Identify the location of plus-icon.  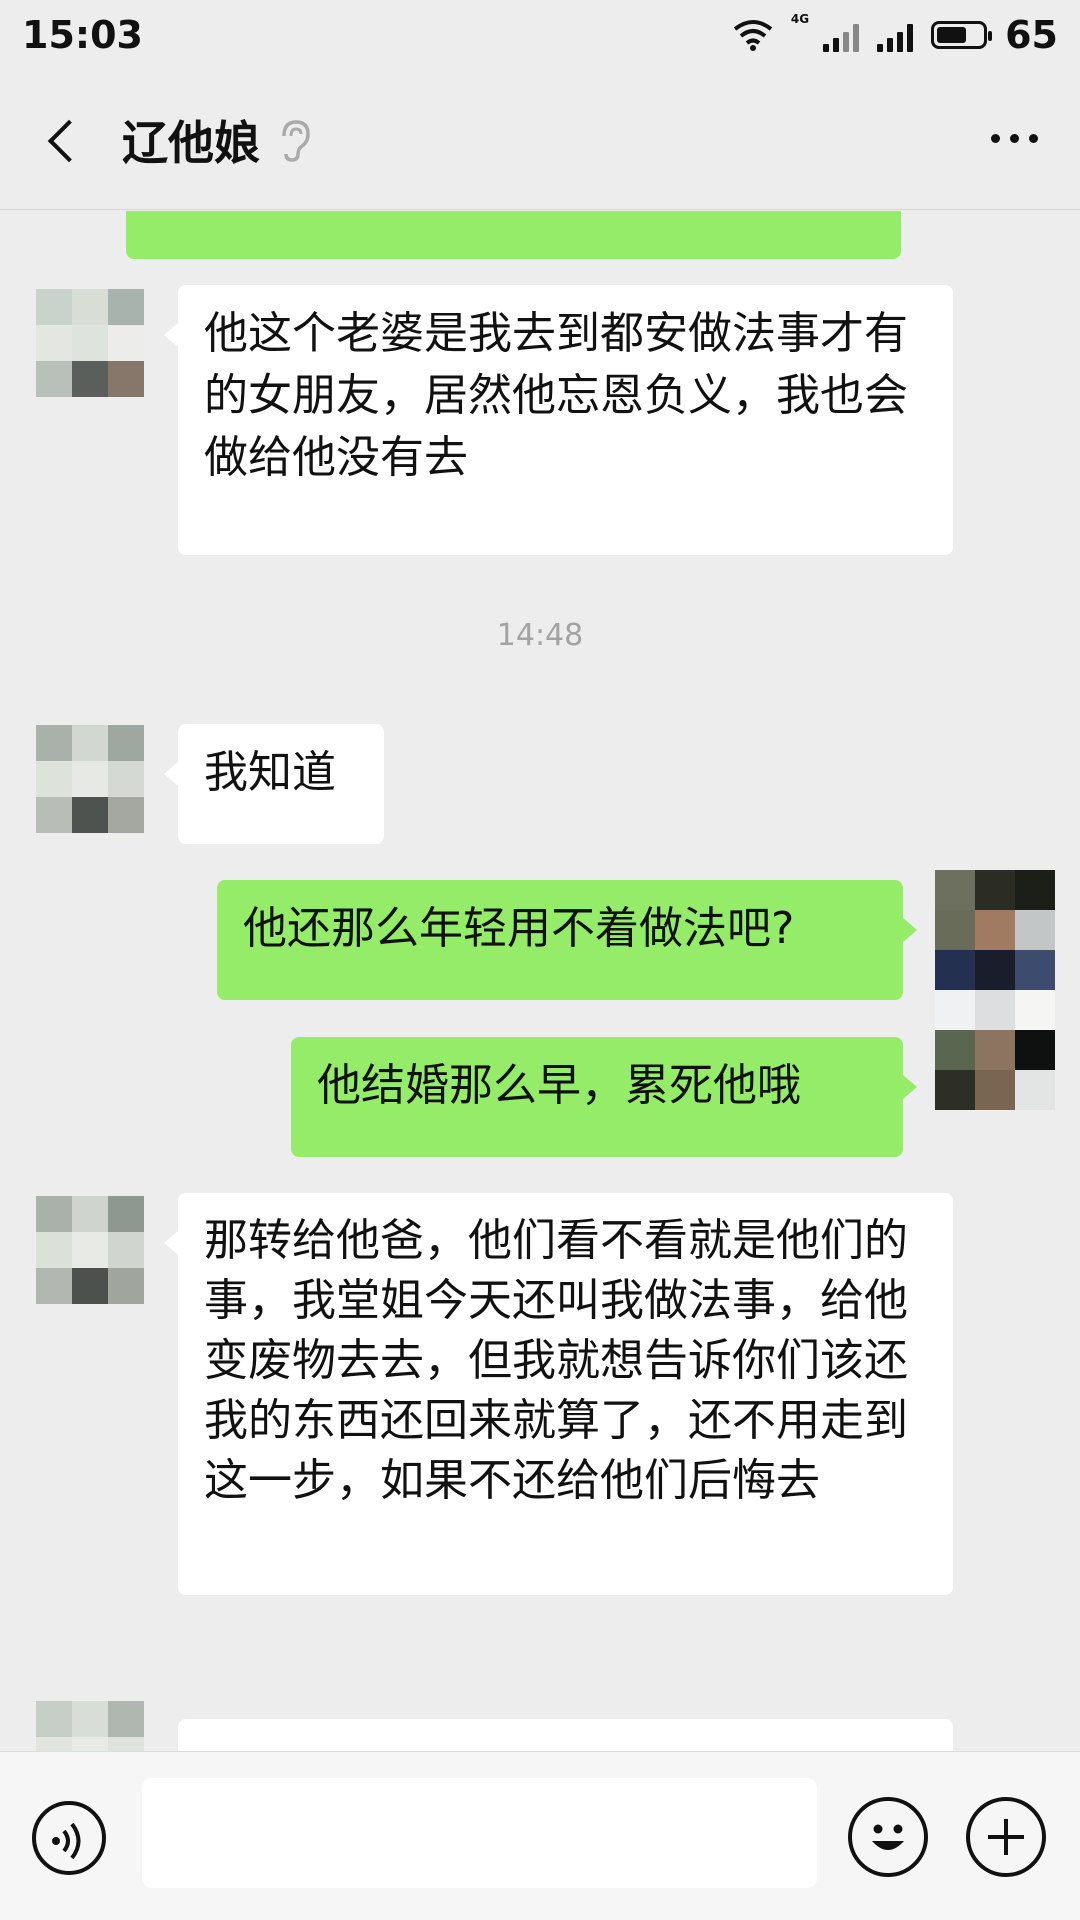
(1006, 1837).